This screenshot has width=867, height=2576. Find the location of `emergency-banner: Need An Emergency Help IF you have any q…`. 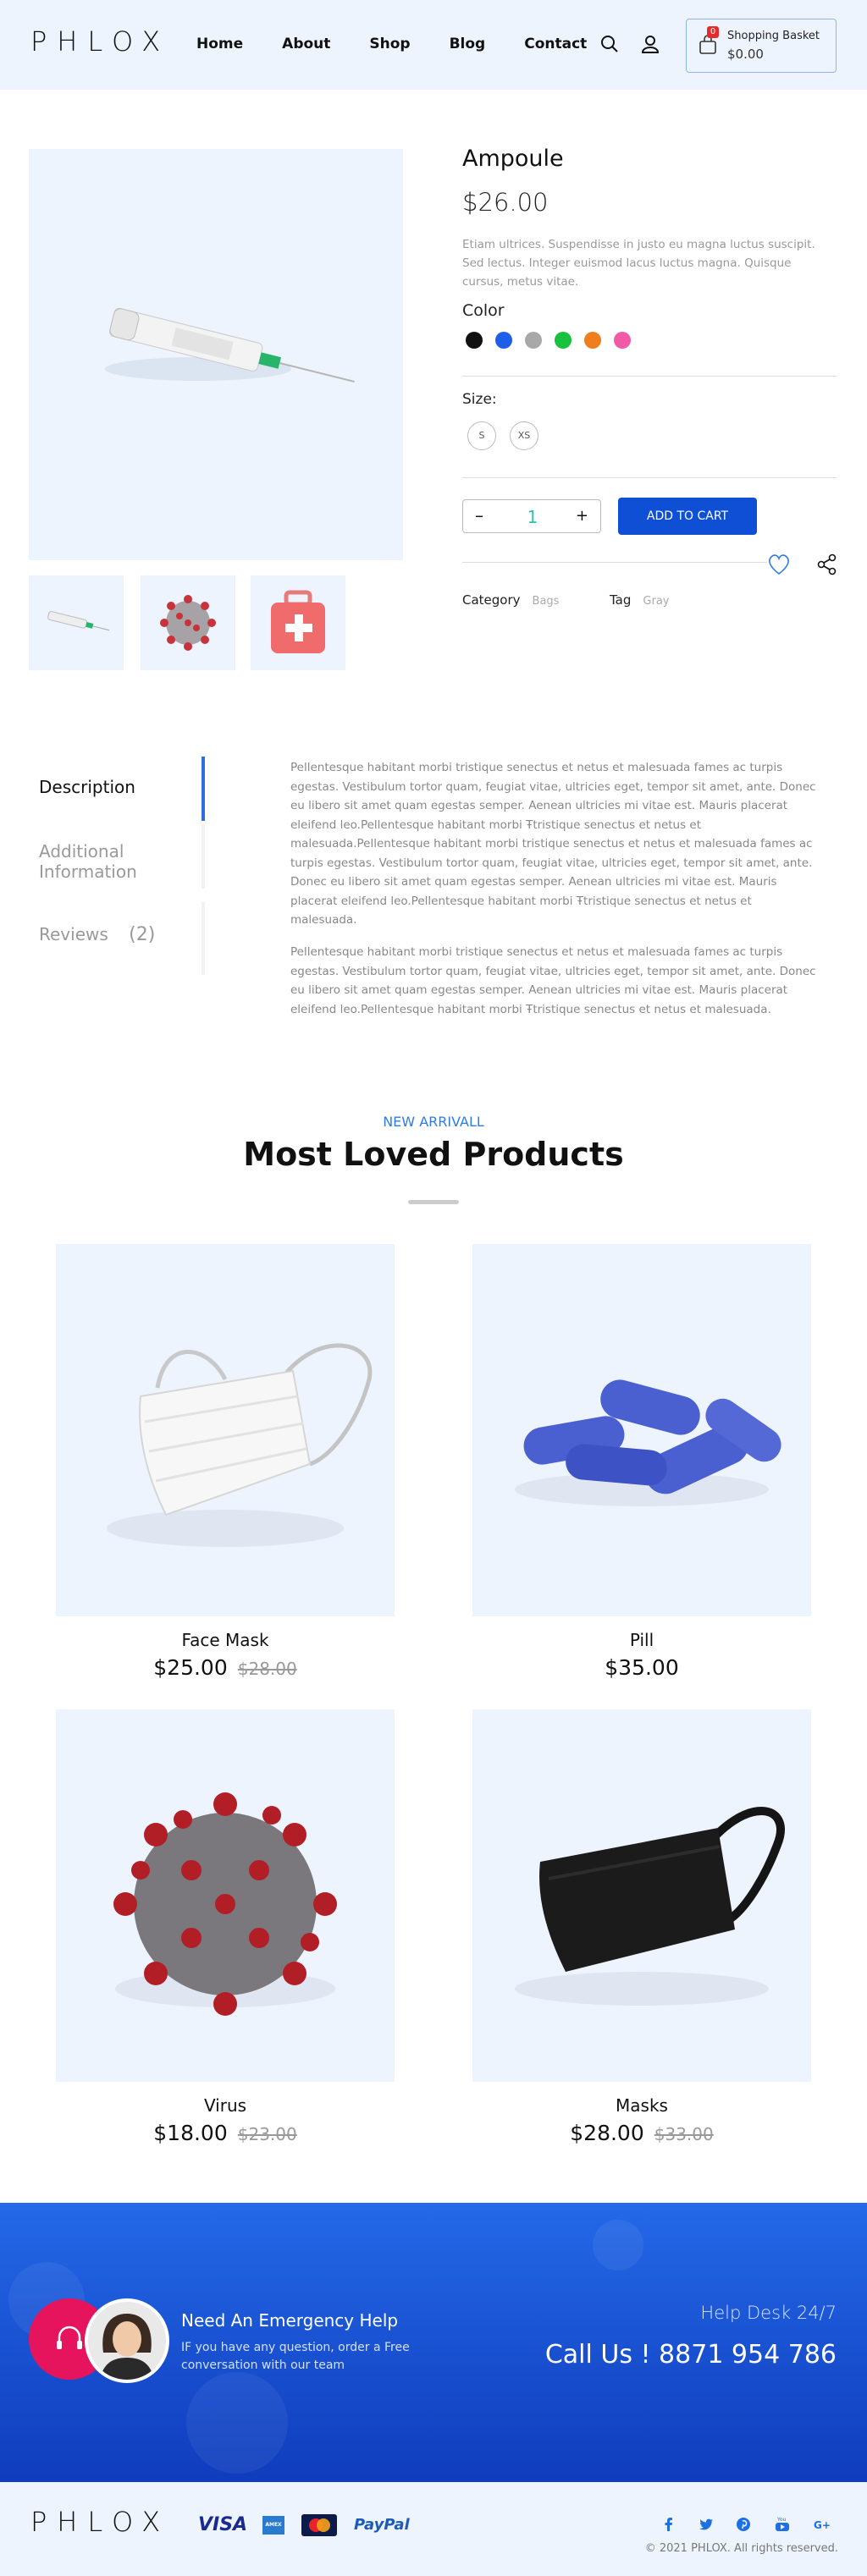

emergency-banner: Need An Emergency Help IF you have any q… is located at coordinates (433, 2342).